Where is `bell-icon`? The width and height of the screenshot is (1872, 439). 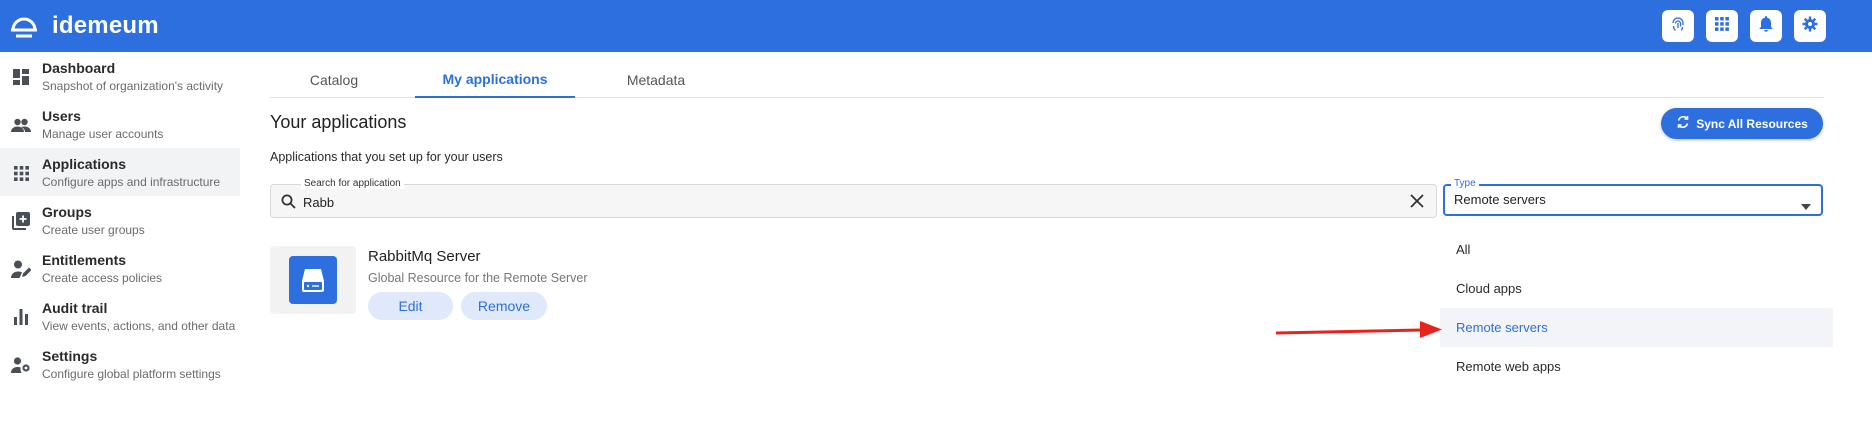
bell-icon is located at coordinates (1766, 26).